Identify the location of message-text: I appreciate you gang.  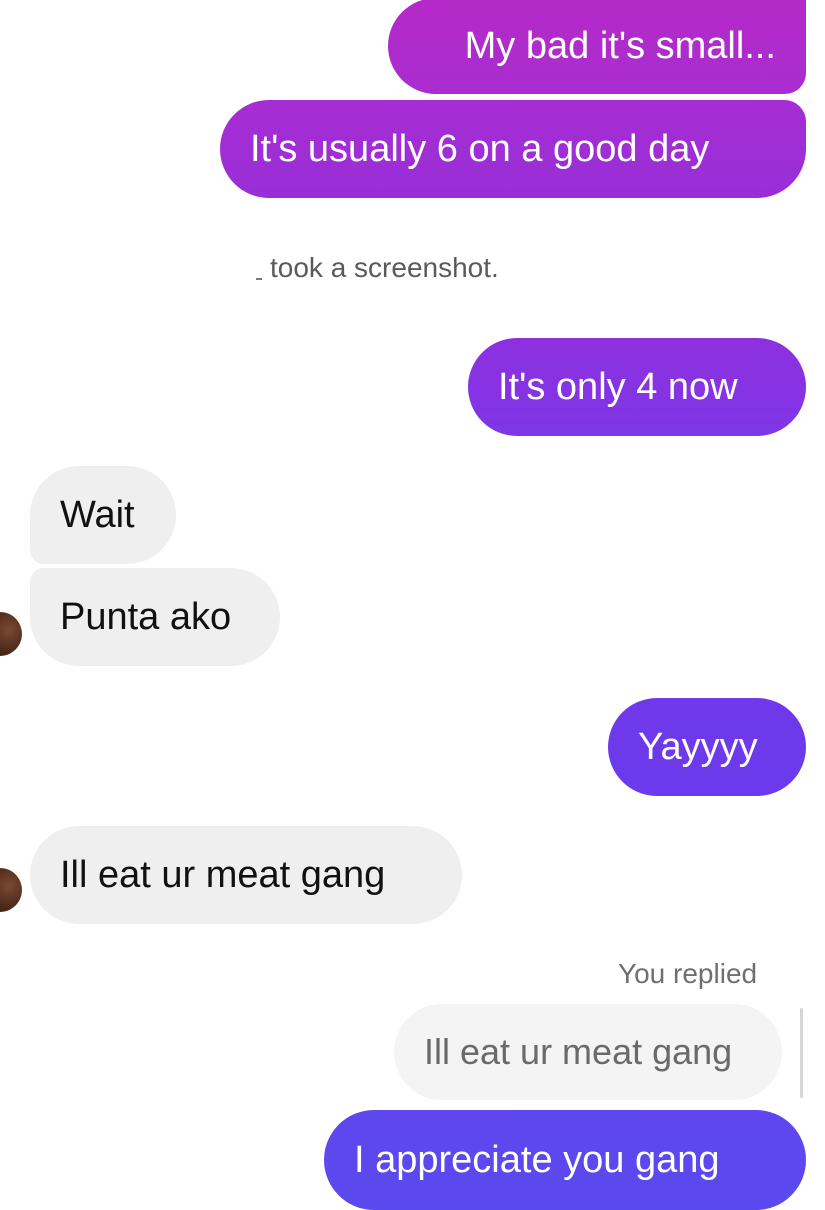
(537, 1159).